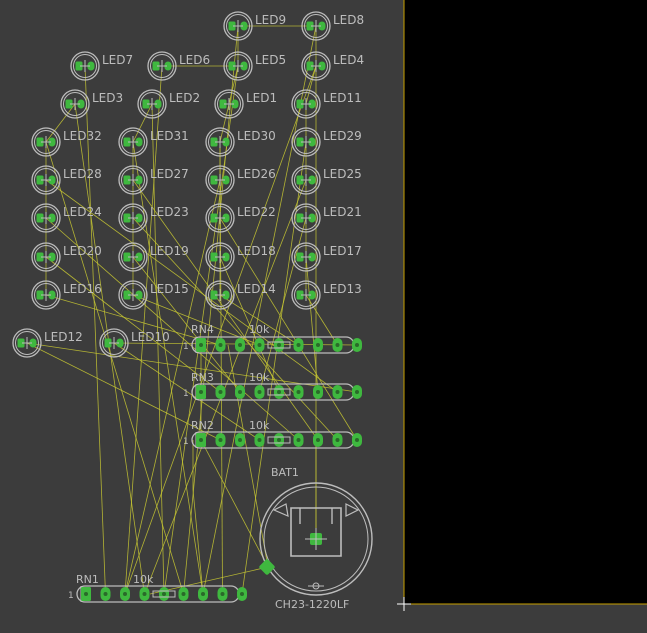 The height and width of the screenshot is (633, 647). Describe the element at coordinates (261, 98) in the screenshot. I see `led-label: LED1` at that location.